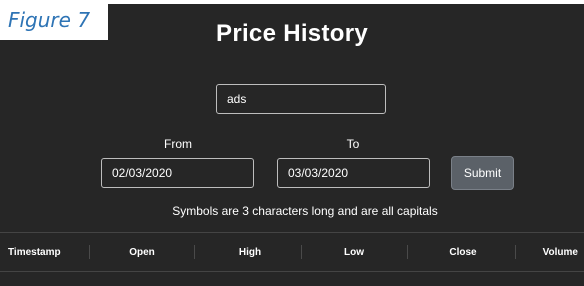 This screenshot has height=286, width=584. What do you see at coordinates (35, 252) in the screenshot?
I see `column-header-timestamp: Timestamp` at bounding box center [35, 252].